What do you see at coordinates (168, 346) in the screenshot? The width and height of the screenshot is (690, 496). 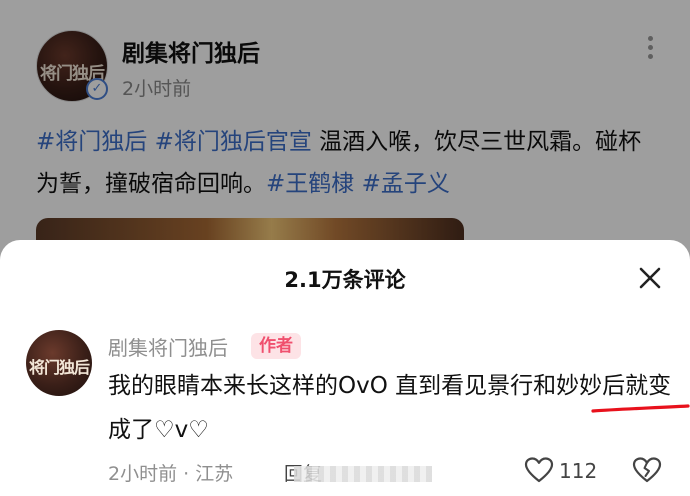 I see `comment-author-name: 剧集将门独后` at bounding box center [168, 346].